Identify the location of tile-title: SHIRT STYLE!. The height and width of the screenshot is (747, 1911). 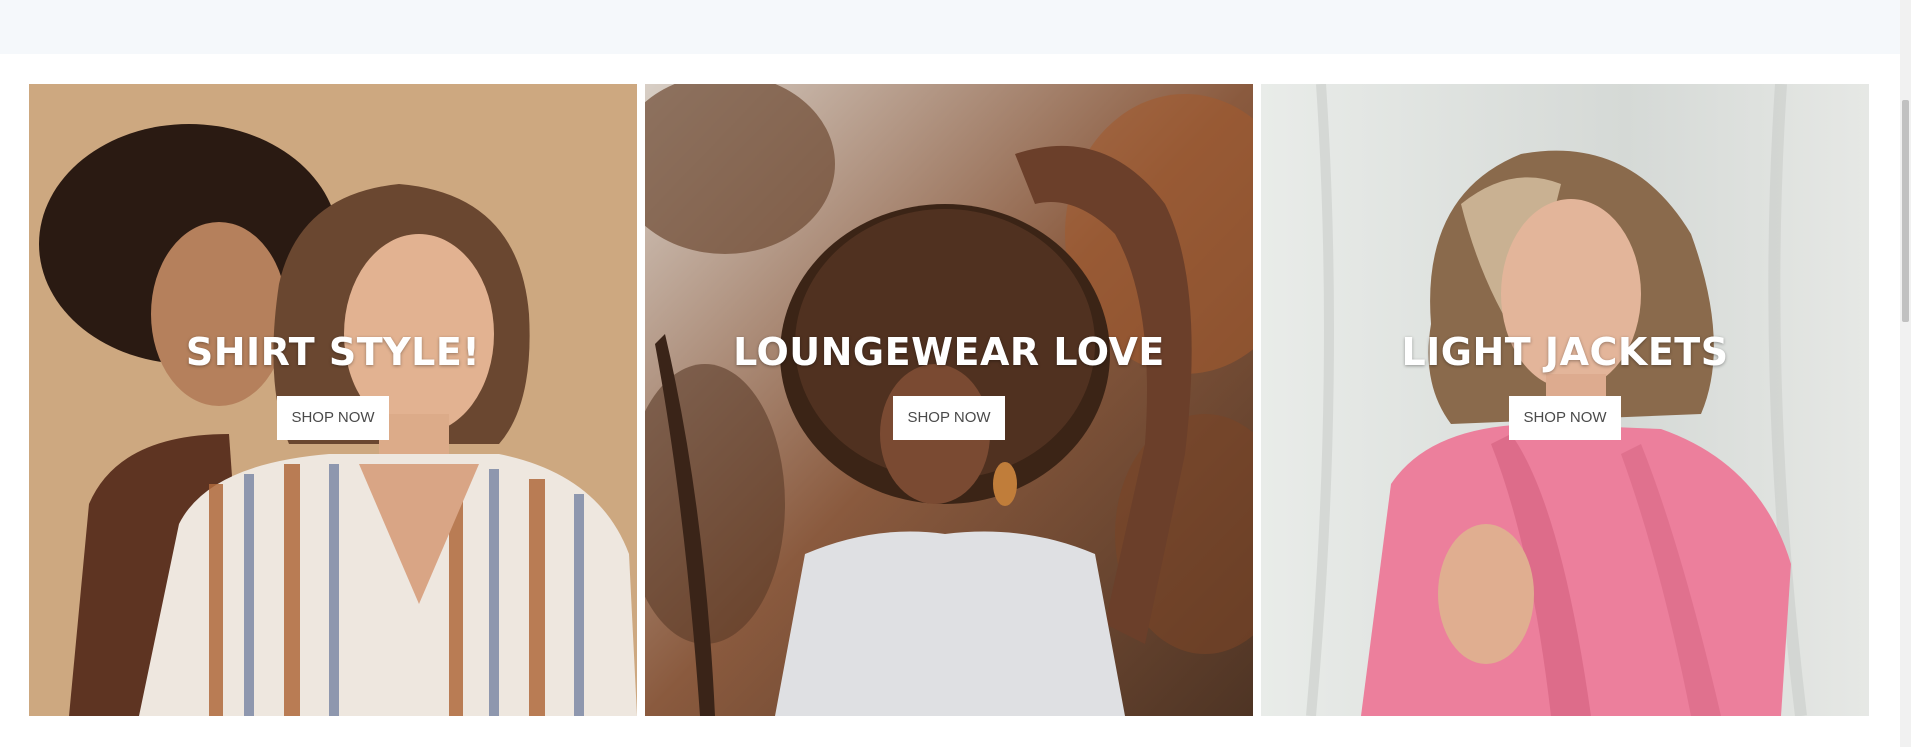
(333, 352).